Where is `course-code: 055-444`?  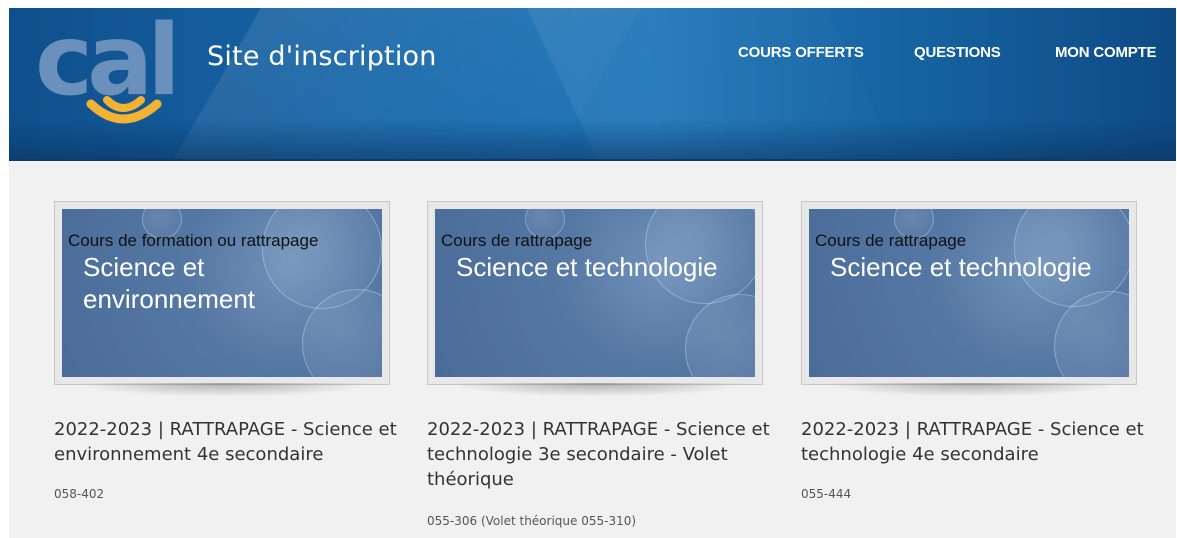 course-code: 055-444 is located at coordinates (826, 494).